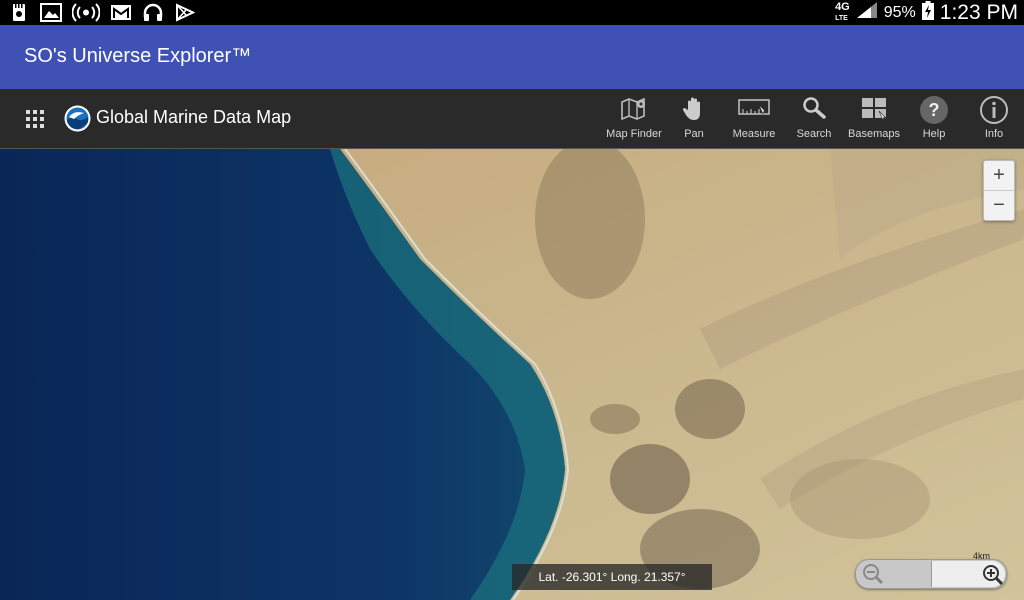  Describe the element at coordinates (153, 12) in the screenshot. I see `headphones-icon` at that location.